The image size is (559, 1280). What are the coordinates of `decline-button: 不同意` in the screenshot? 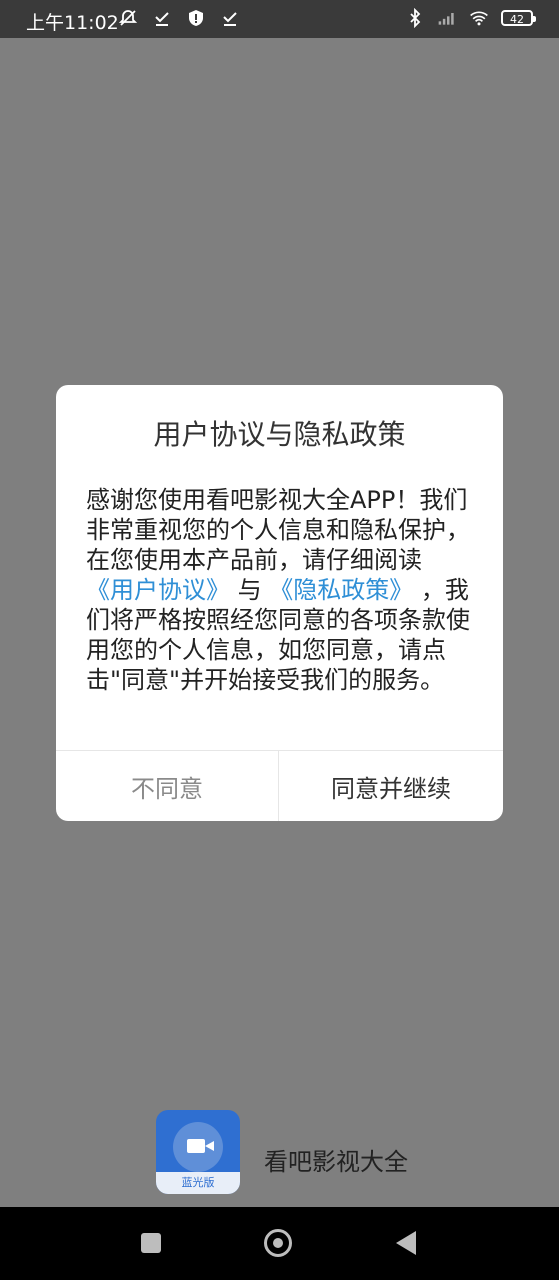 It's located at (167, 786).